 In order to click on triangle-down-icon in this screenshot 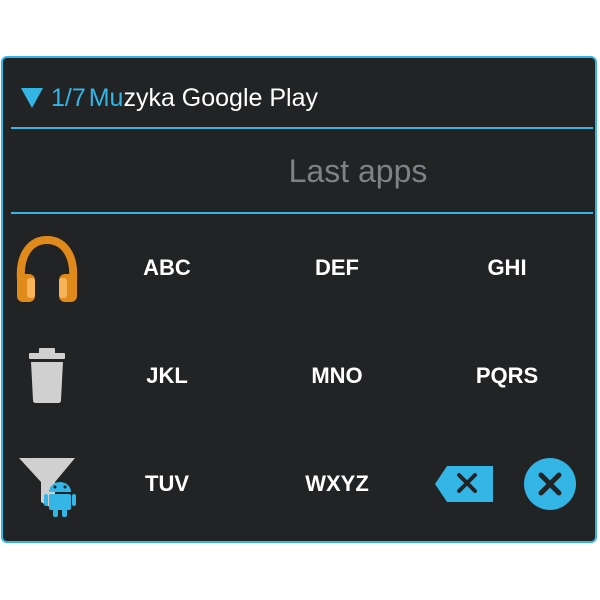, I will do `click(32, 98)`.